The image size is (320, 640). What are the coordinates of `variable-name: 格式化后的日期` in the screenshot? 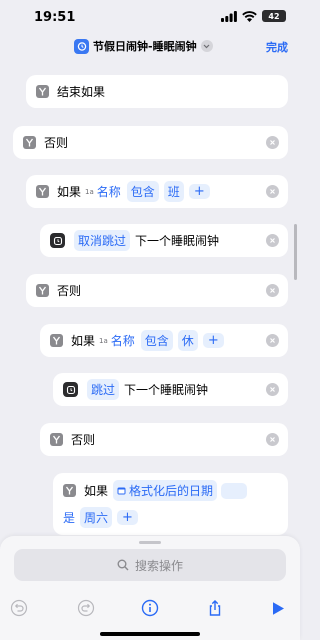 It's located at (171, 491).